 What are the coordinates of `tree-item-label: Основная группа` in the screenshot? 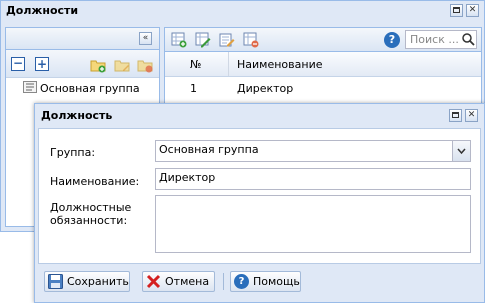 It's located at (90, 88).